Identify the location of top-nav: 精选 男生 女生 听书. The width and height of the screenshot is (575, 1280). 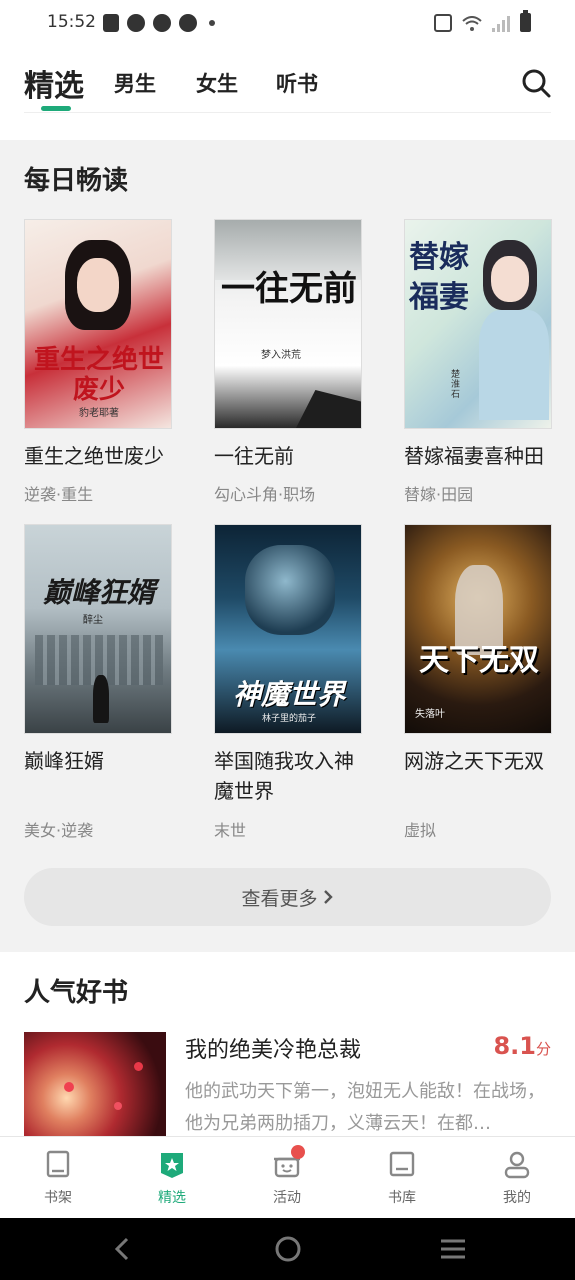
(287, 93).